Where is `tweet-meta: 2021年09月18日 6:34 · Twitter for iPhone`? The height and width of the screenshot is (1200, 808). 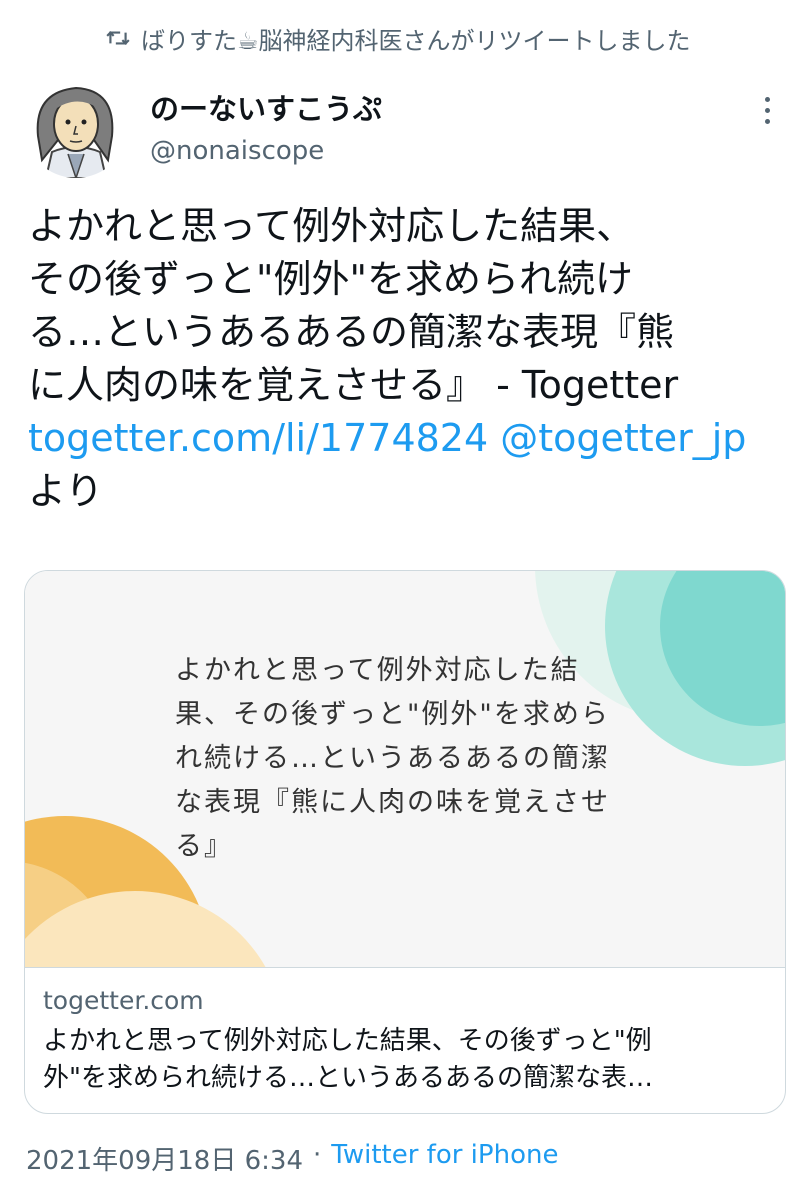 tweet-meta: 2021年09月18日 6:34 · Twitter for iPhone is located at coordinates (292, 1158).